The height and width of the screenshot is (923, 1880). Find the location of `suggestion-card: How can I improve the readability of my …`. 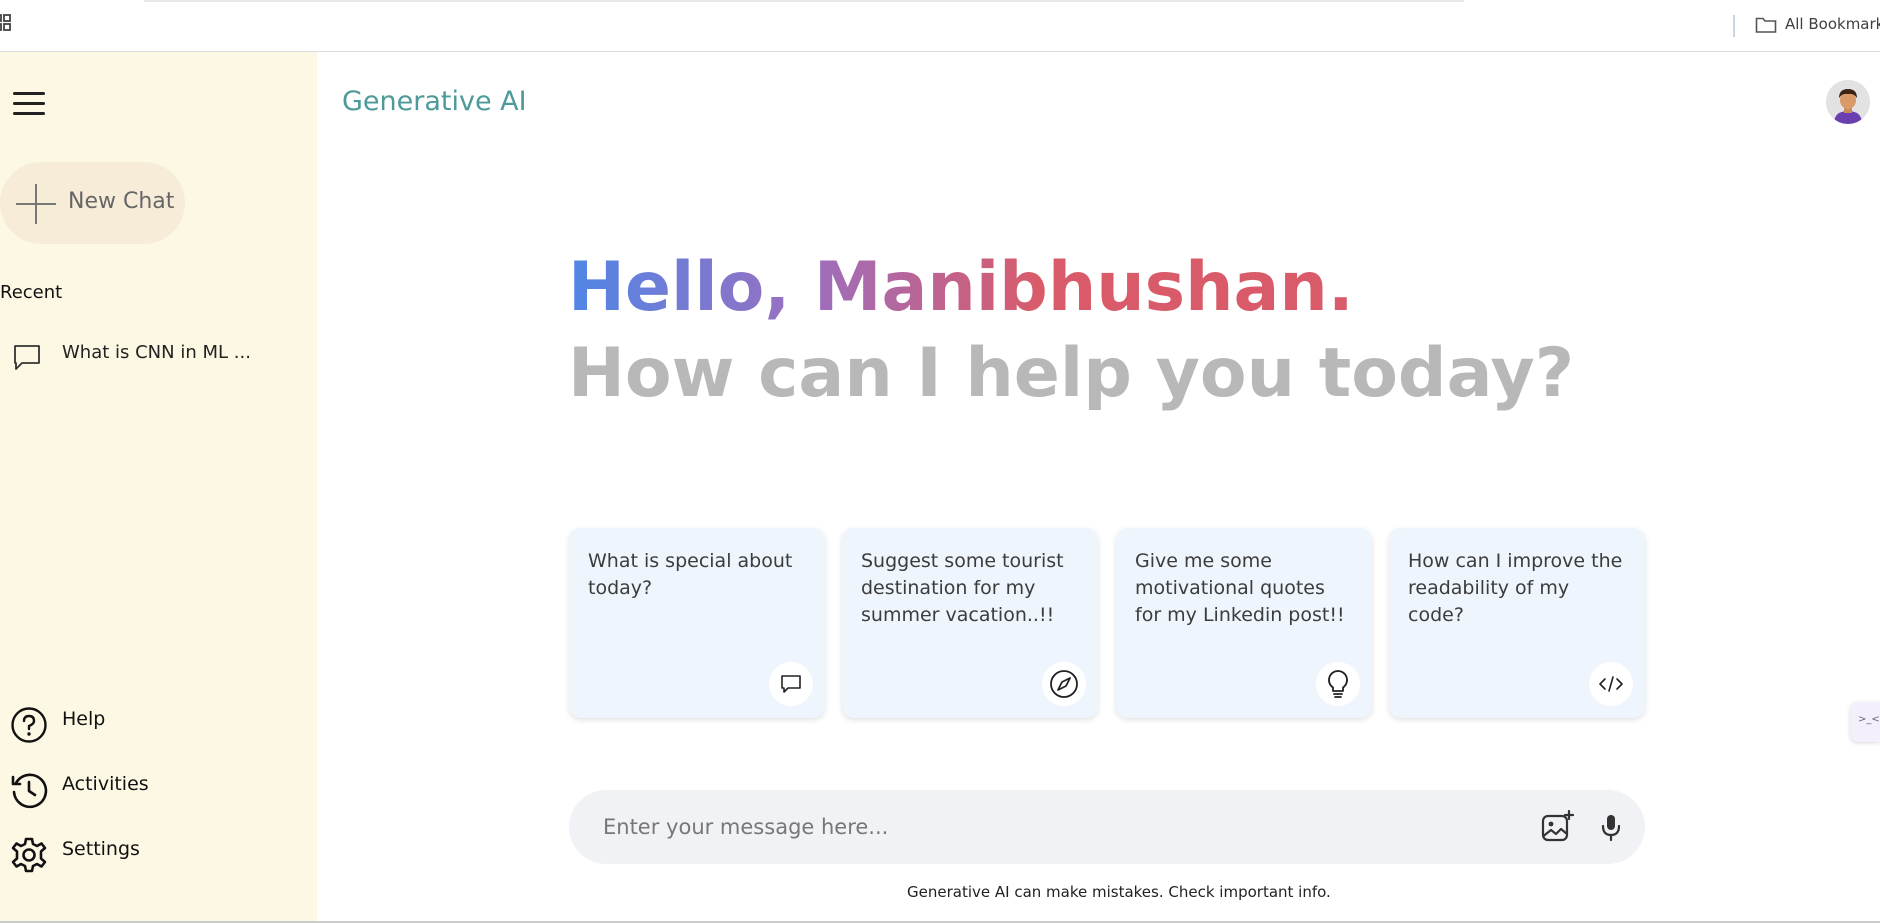

suggestion-card: How can I improve the readability of my … is located at coordinates (1517, 623).